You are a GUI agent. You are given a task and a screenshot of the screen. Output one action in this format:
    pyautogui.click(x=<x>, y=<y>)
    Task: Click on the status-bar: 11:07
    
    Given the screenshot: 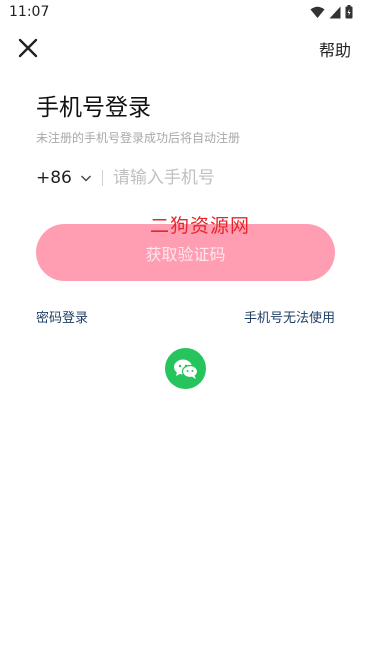 What is the action you would take?
    pyautogui.click(x=185, y=13)
    